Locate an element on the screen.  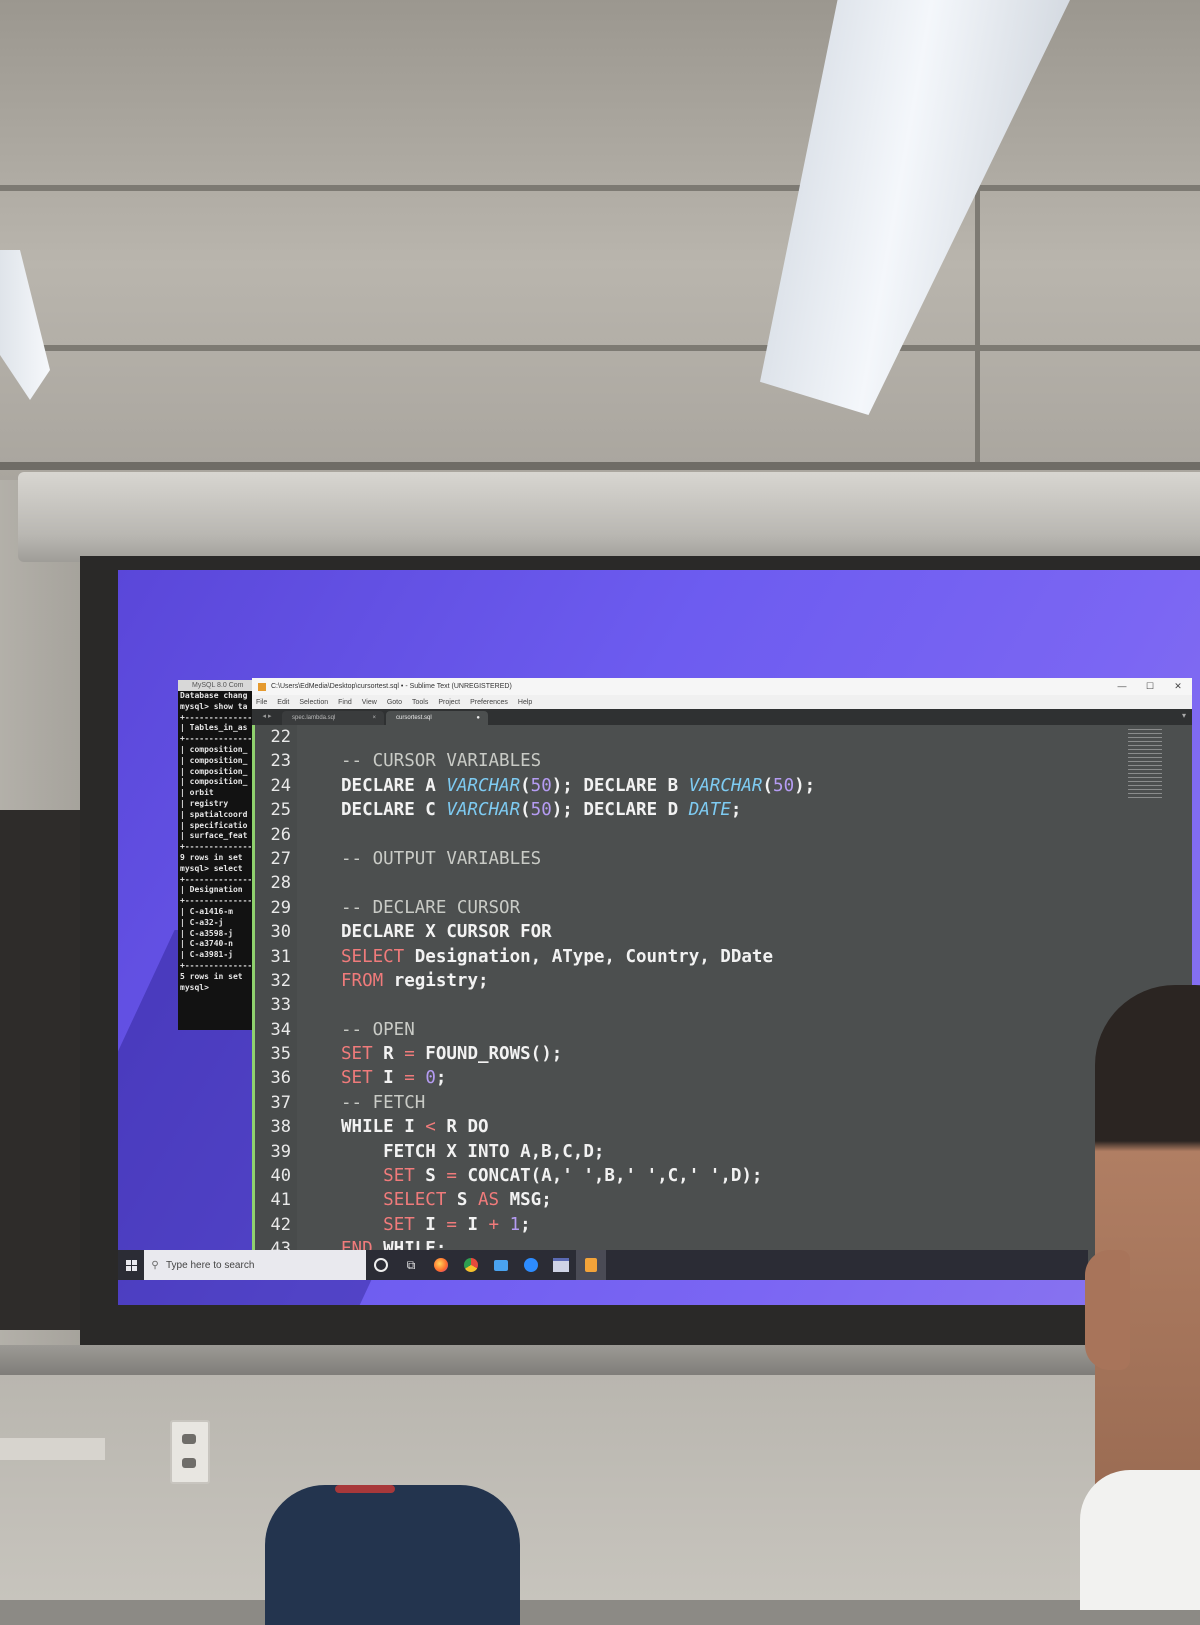
chair-back is located at coordinates (392, 1555).